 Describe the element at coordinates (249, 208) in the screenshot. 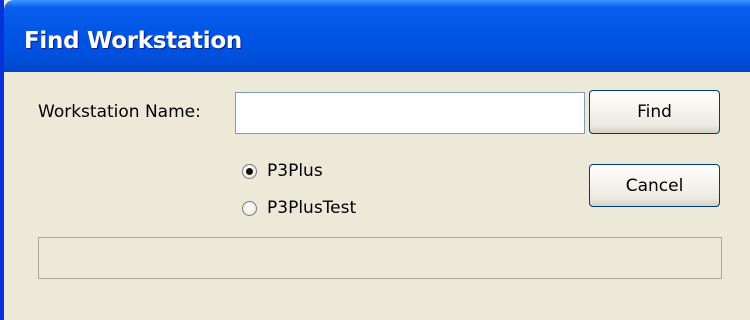

I see `radio-unchecked-icon` at that location.